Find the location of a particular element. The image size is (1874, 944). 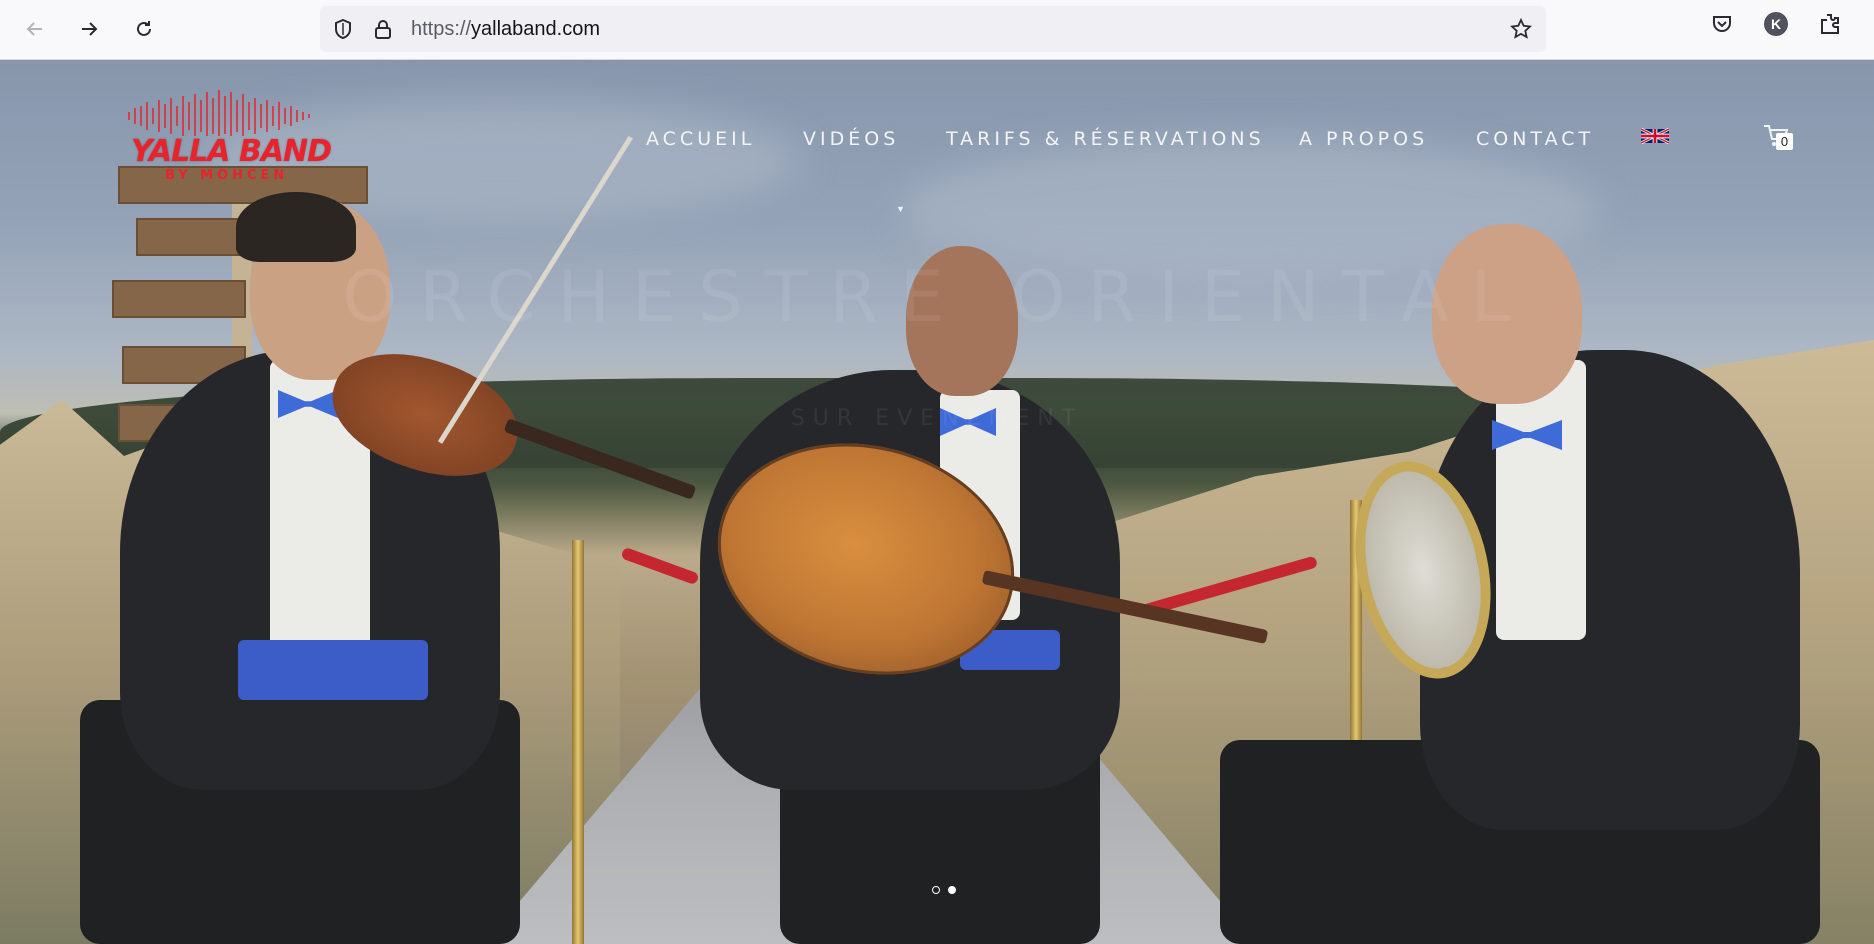

forward-icon is located at coordinates (90, 29).